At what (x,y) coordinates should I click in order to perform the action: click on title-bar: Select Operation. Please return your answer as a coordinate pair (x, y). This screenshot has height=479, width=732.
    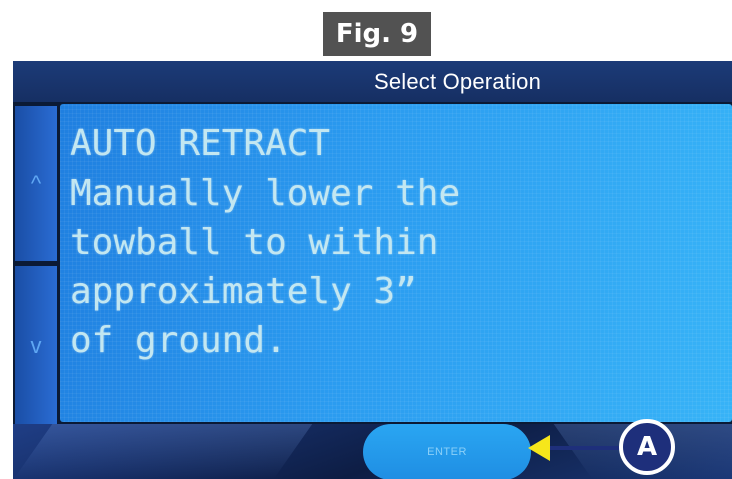
    Looking at the image, I should click on (372, 81).